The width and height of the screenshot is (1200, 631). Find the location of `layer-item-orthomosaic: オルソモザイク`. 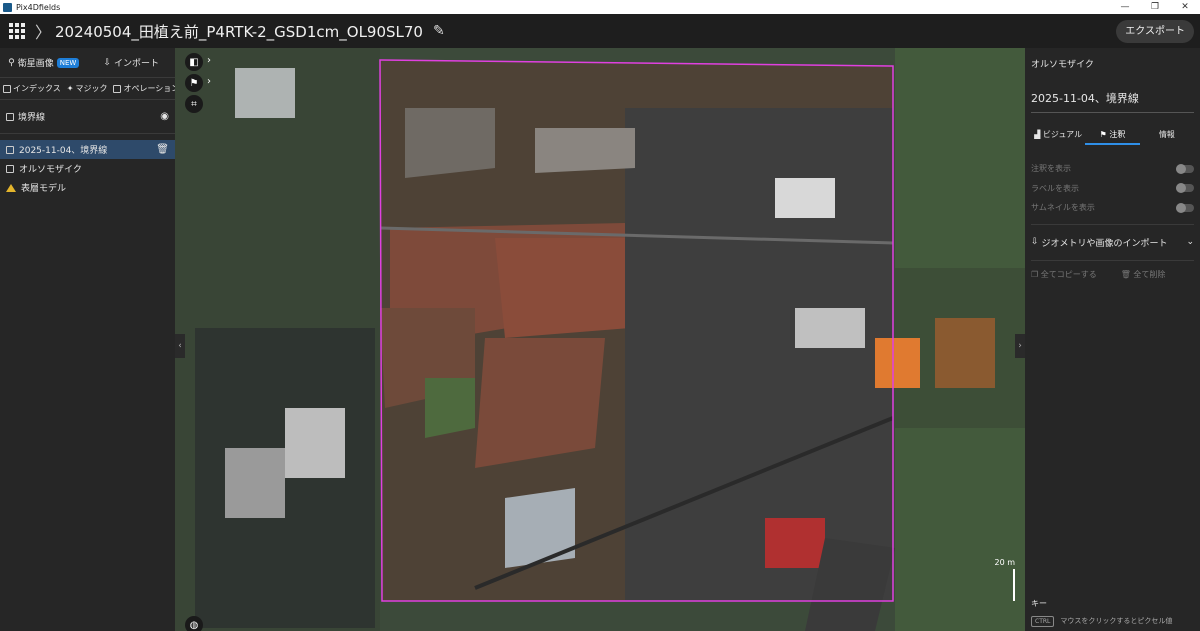

layer-item-orthomosaic: オルソモザイク is located at coordinates (87, 168).